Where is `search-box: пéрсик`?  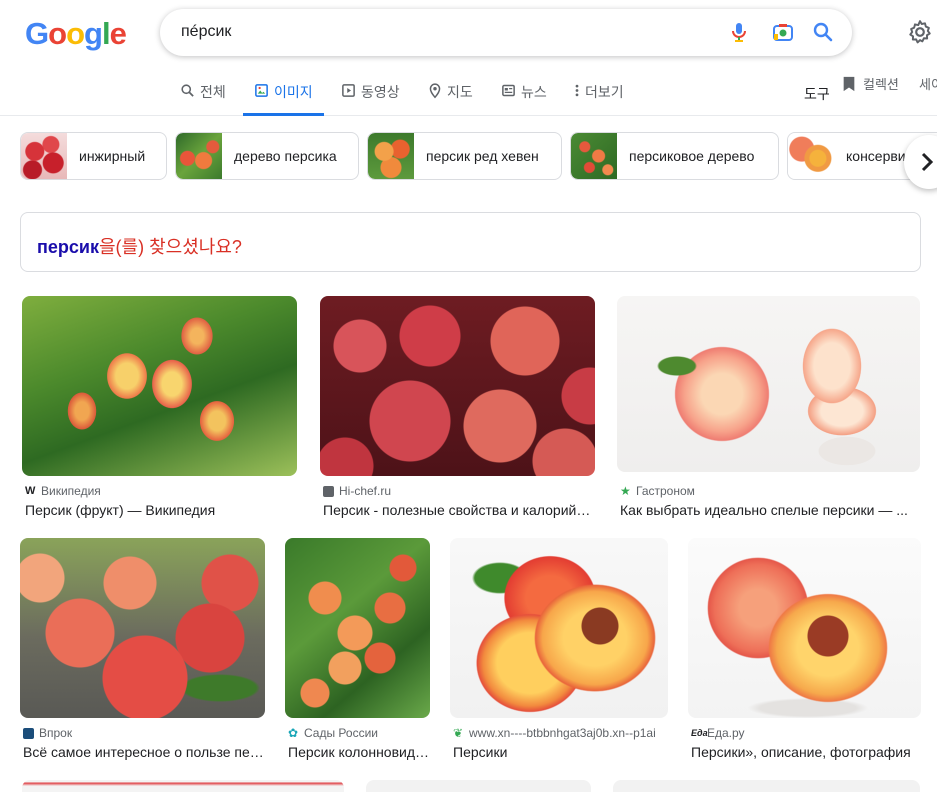
search-box: пéрсик is located at coordinates (506, 32).